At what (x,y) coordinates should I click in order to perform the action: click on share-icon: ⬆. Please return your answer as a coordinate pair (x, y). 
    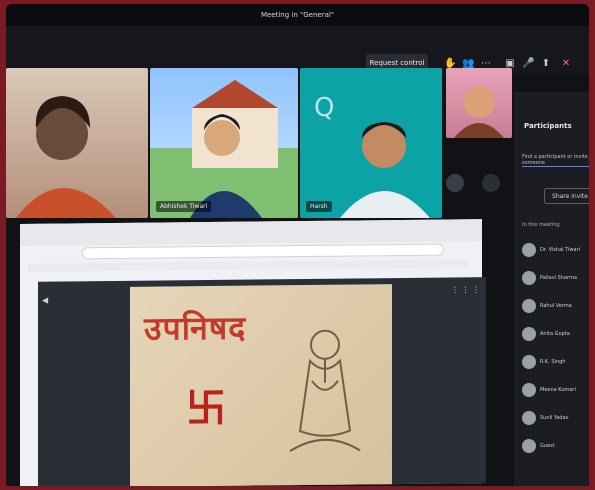
    Looking at the image, I should click on (546, 64).